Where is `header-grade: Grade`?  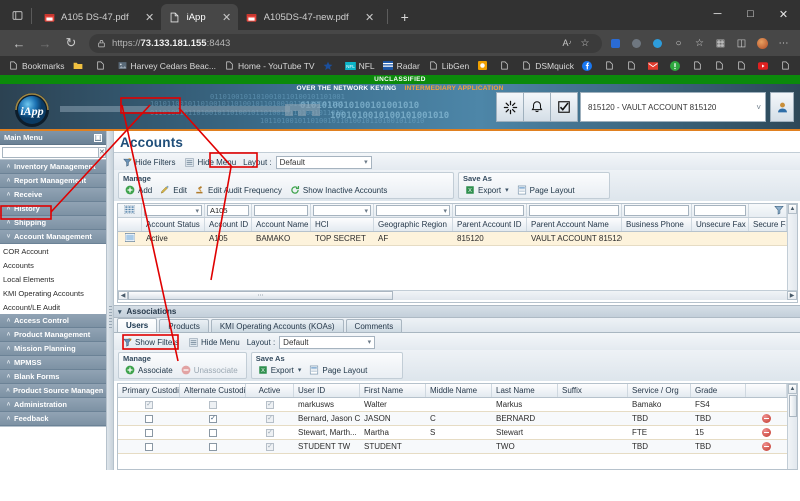
header-grade: Grade is located at coordinates (718, 390).